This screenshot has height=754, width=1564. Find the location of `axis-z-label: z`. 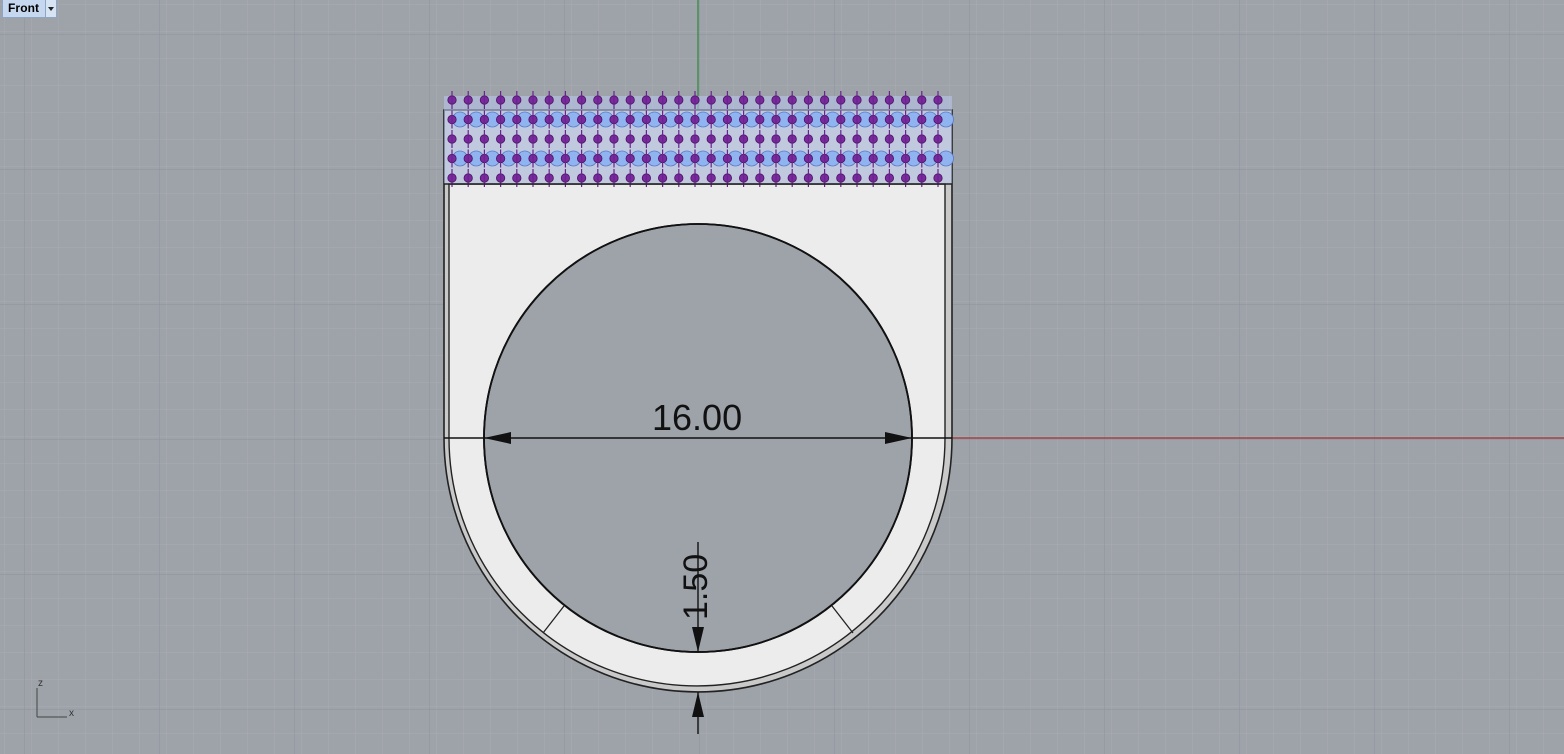

axis-z-label: z is located at coordinates (40, 683).